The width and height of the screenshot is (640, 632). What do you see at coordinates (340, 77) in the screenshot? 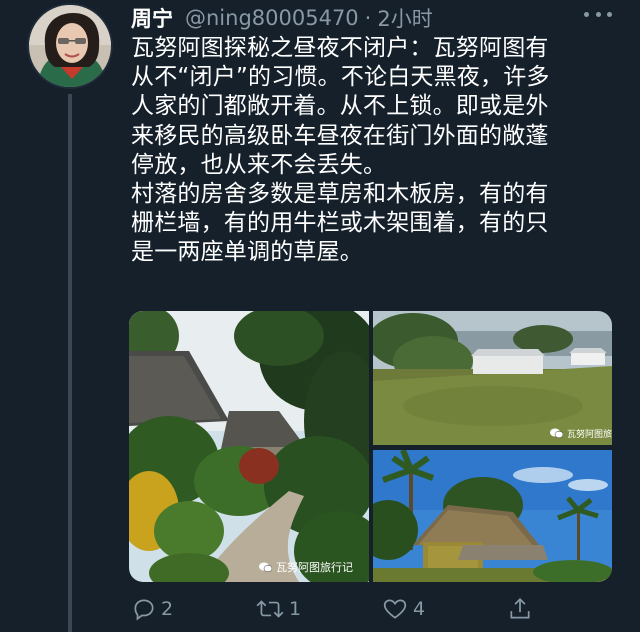
I see `tweet-text-line: 从不“闭户”的习惯。不论白天黑夜，许多` at bounding box center [340, 77].